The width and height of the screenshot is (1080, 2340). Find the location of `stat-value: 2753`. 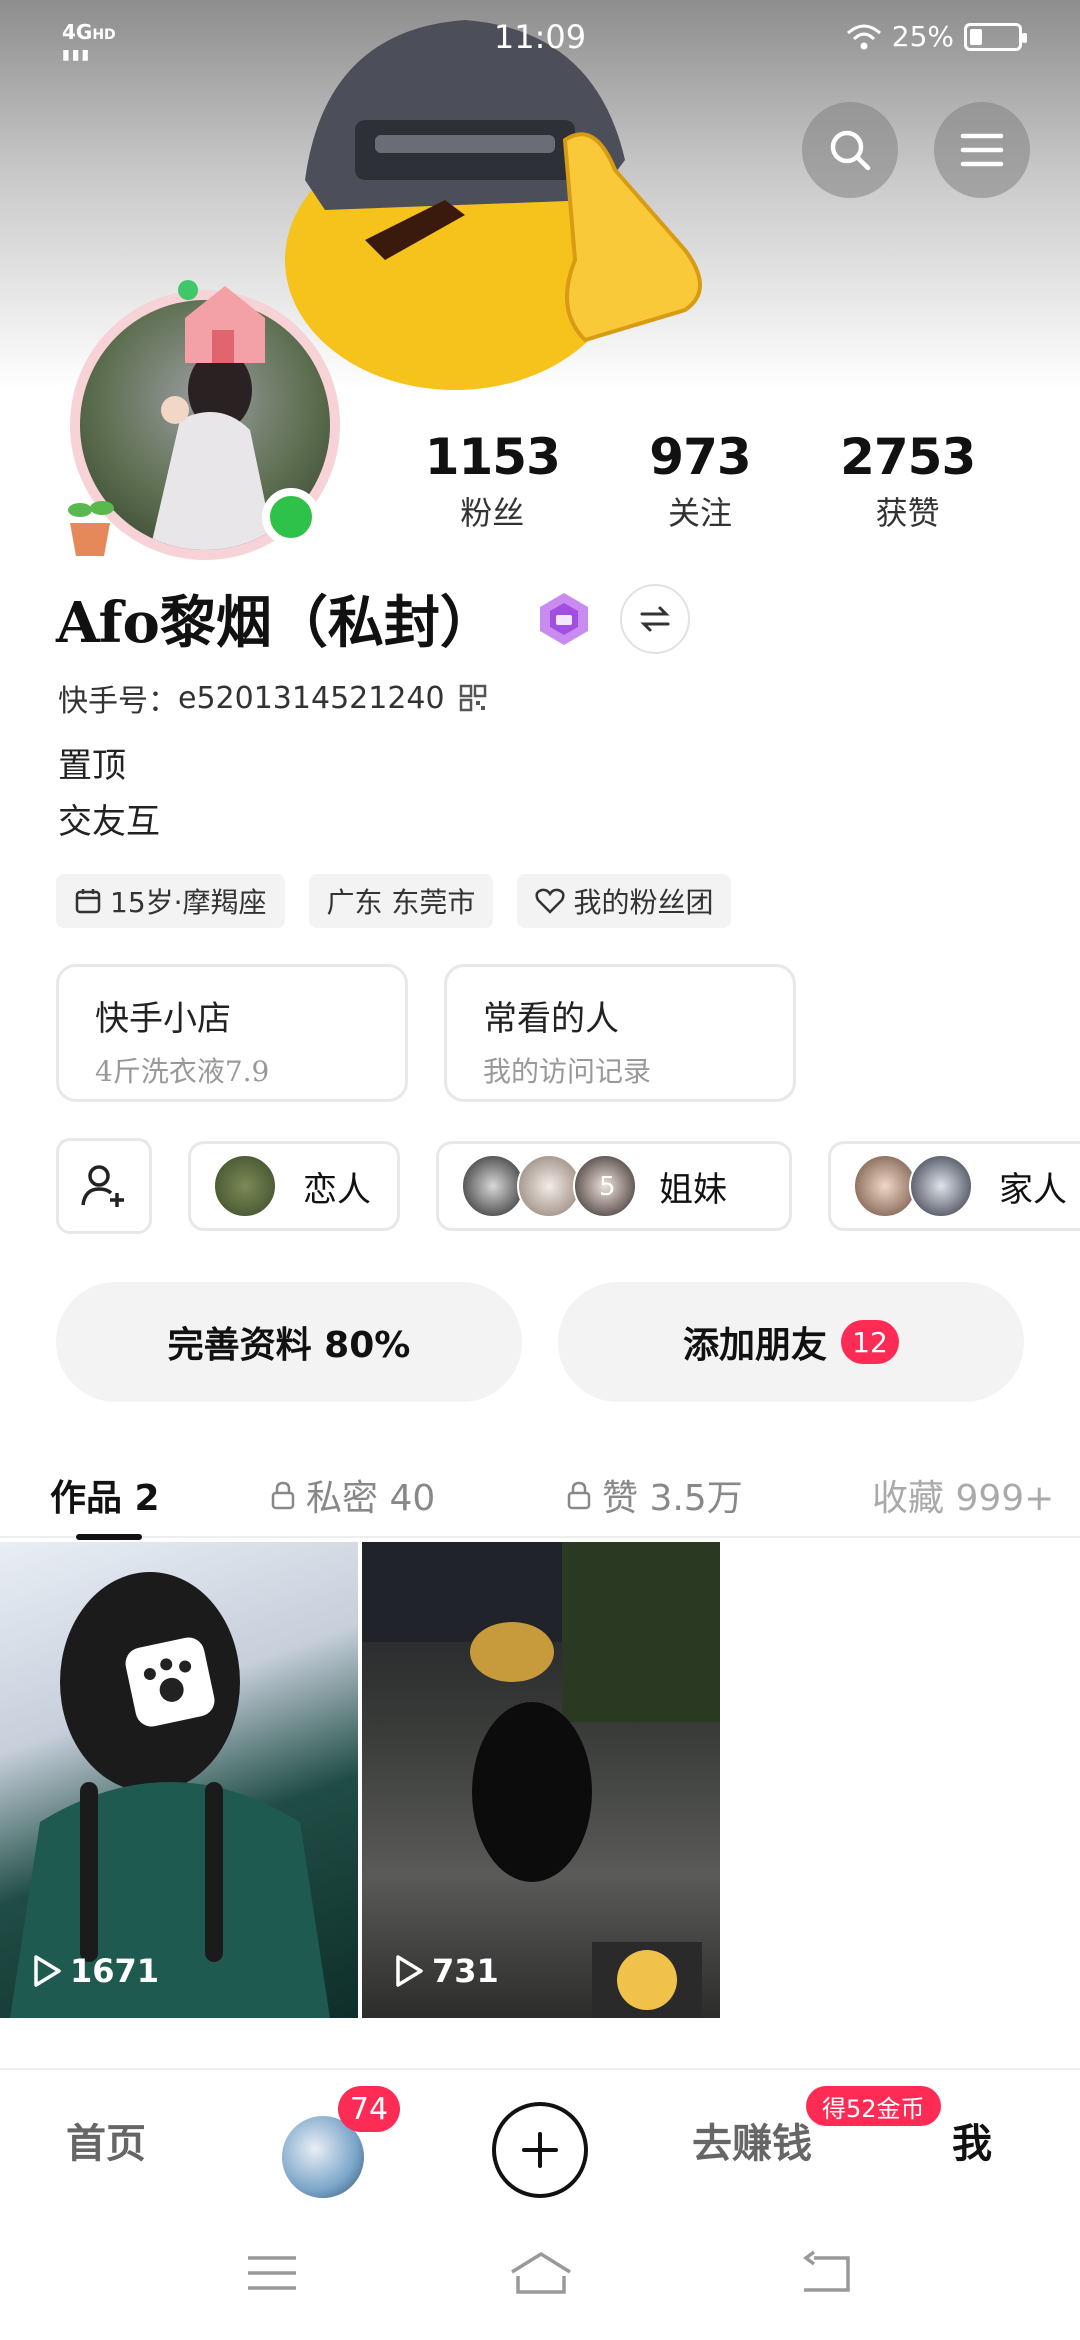

stat-value: 2753 is located at coordinates (908, 457).